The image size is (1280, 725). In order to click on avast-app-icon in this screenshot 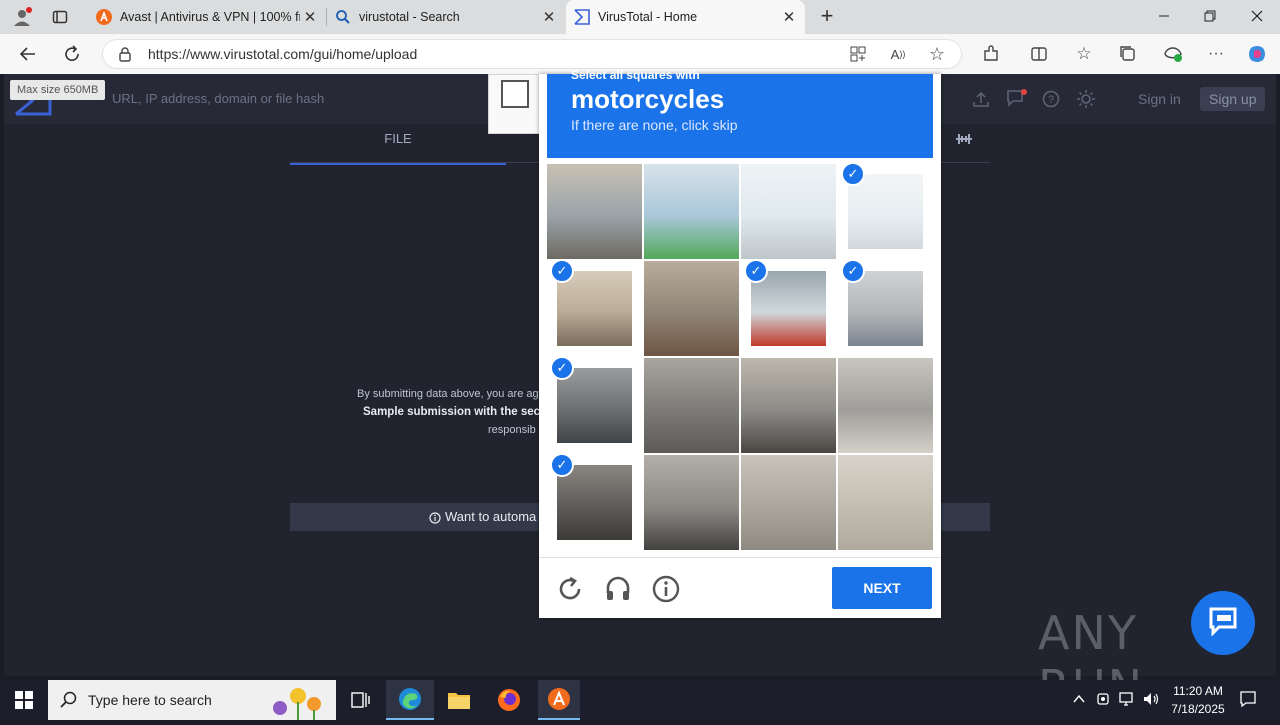, I will do `click(559, 700)`.